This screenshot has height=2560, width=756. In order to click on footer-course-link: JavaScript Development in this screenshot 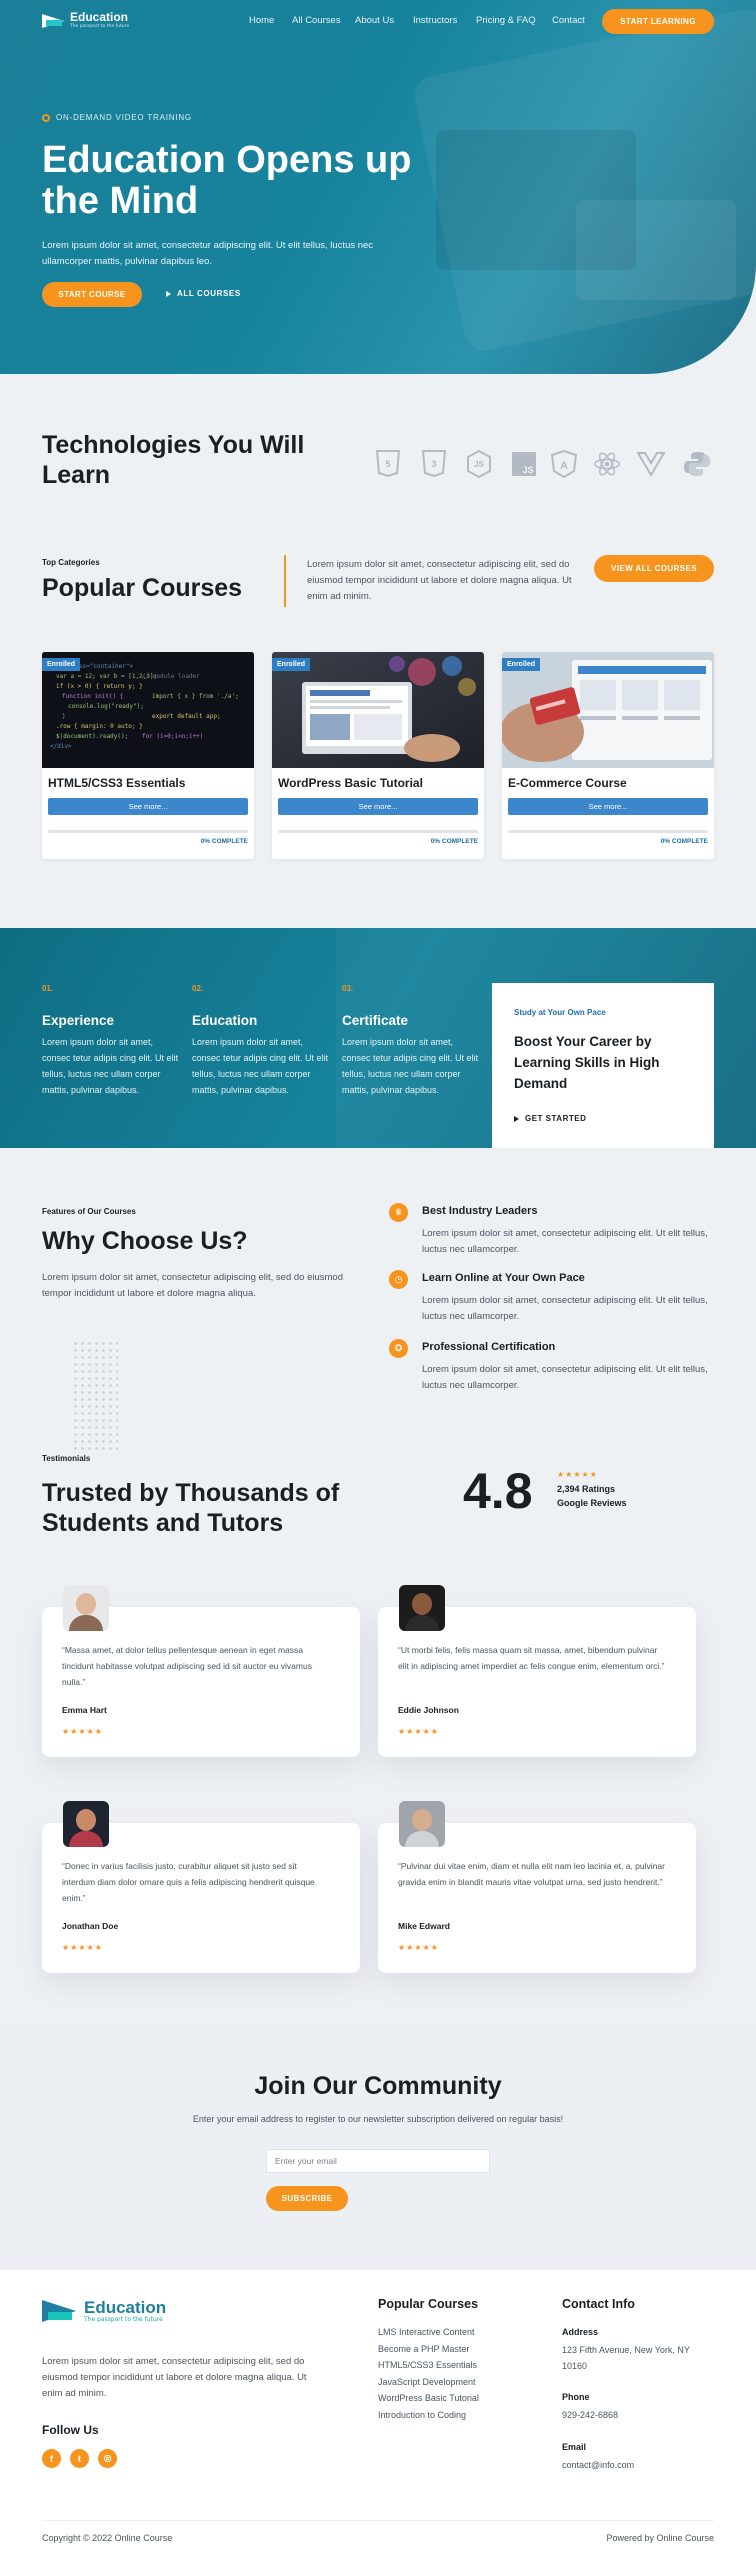, I will do `click(428, 2382)`.